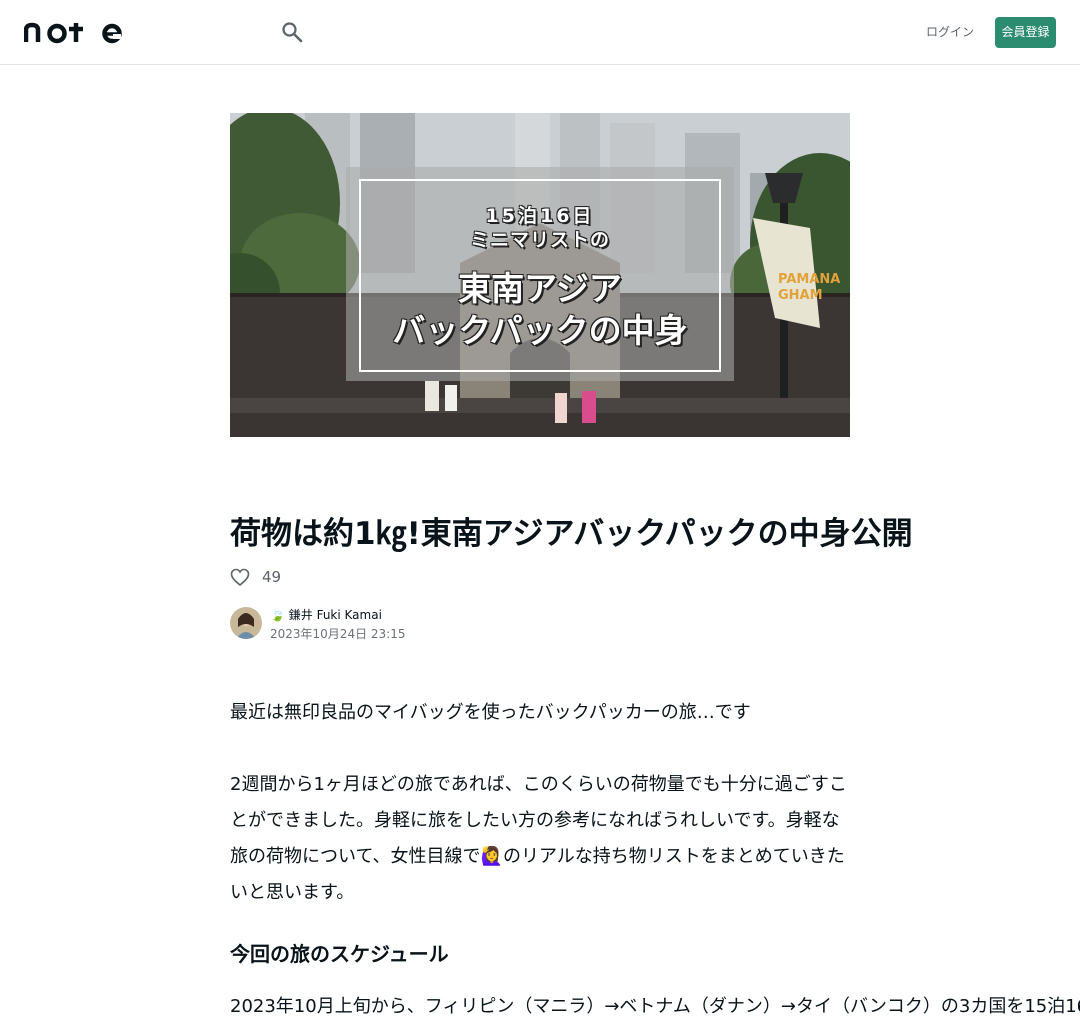 The height and width of the screenshot is (1024, 1080). I want to click on article-title: 荷物は約1㎏!東南アジアバックパックの中身公開, so click(571, 534).